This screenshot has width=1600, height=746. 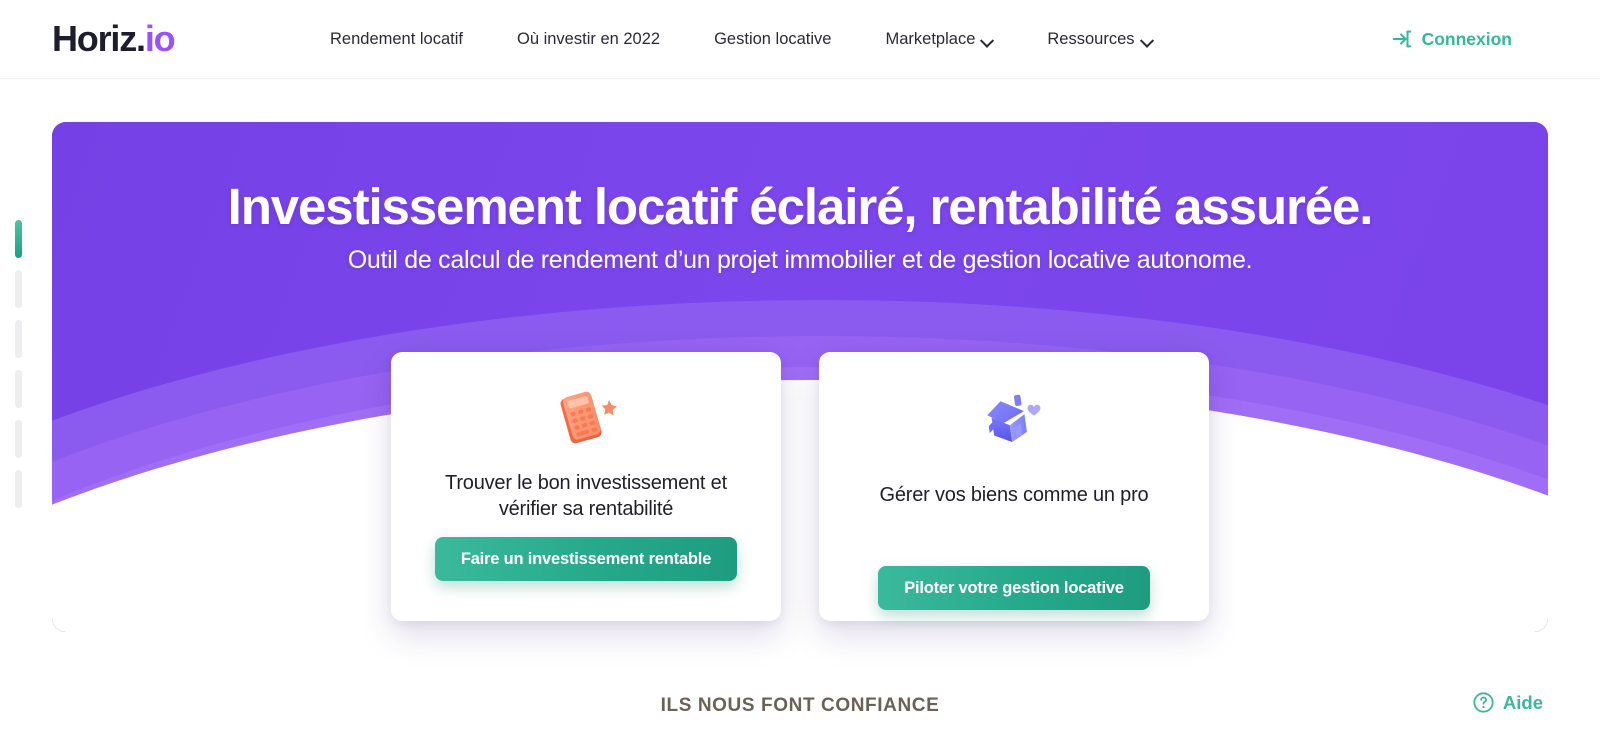 I want to click on help-label: Aide, so click(x=1522, y=702).